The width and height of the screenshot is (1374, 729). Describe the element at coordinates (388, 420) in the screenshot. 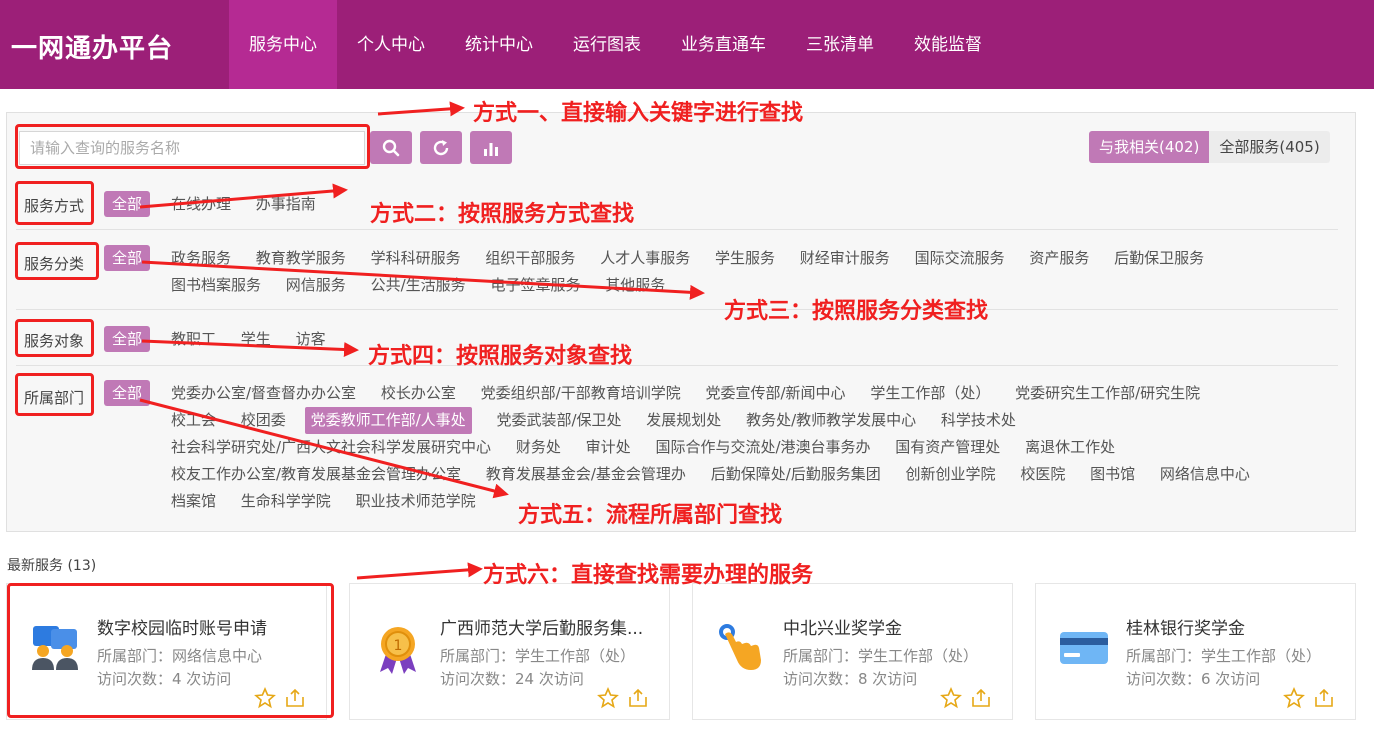

I see `filter-option-selected: 党委教师工作部/人事处` at that location.